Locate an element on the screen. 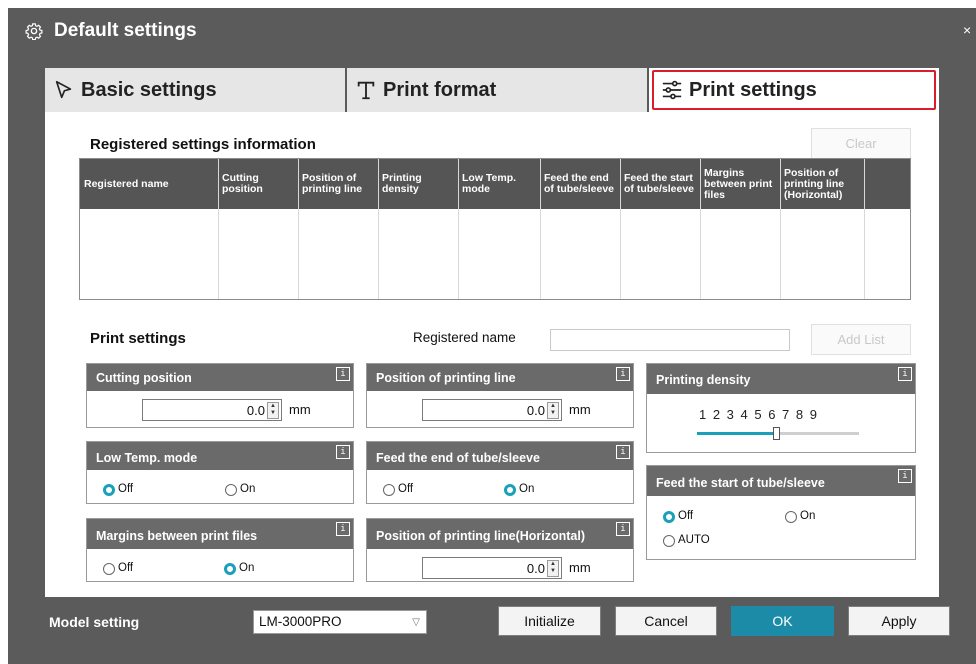 Image resolution: width=976 pixels, height=664 pixels. registered-name-label: Registered name is located at coordinates (464, 337).